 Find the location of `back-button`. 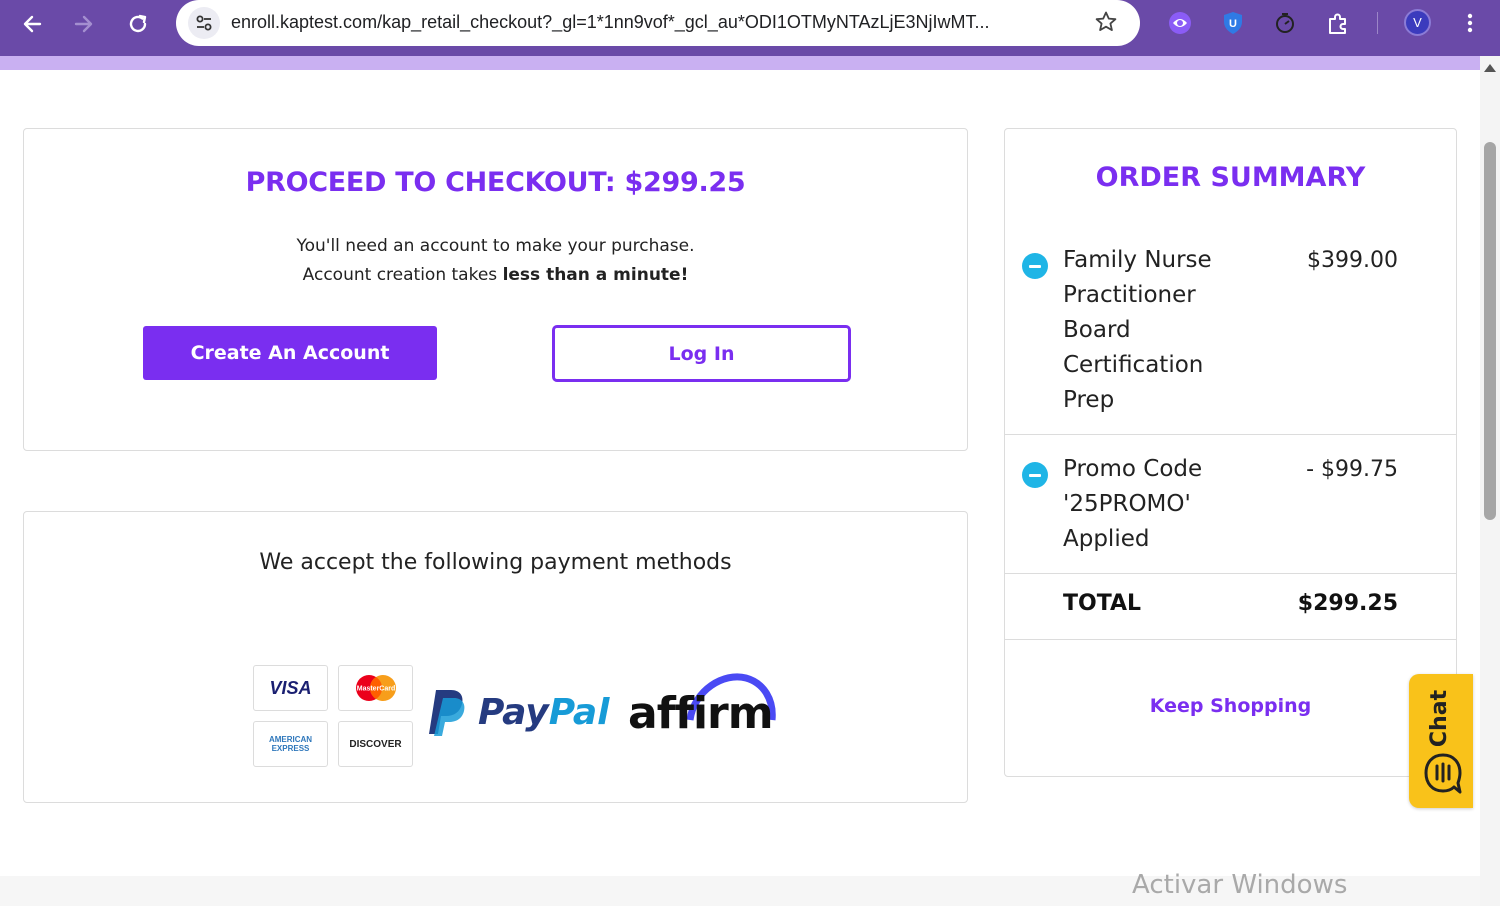

back-button is located at coordinates (32, 24).